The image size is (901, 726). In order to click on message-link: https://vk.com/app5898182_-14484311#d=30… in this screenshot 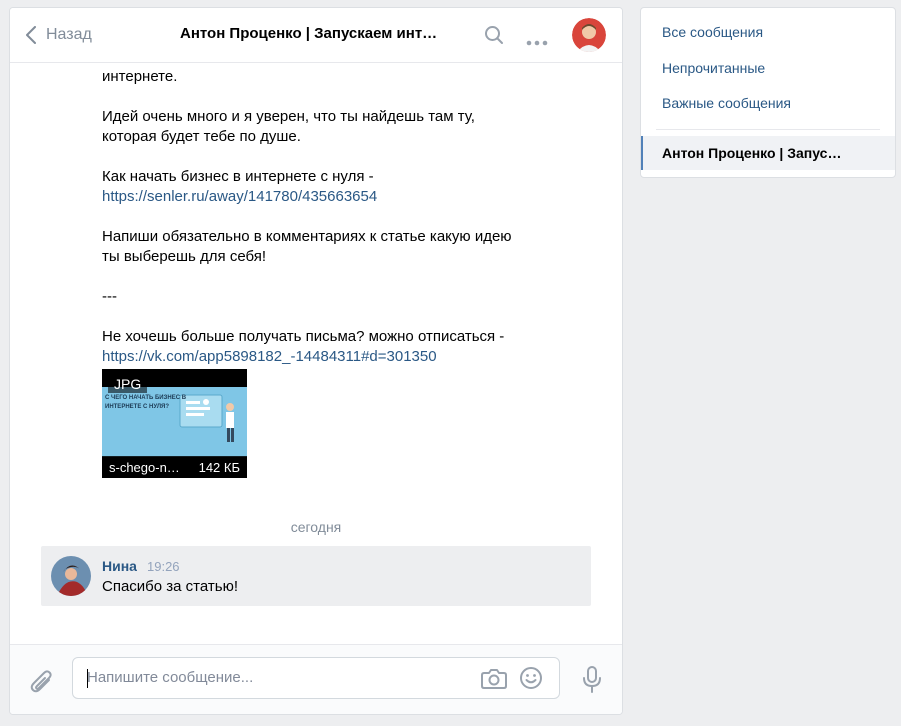, I will do `click(269, 356)`.